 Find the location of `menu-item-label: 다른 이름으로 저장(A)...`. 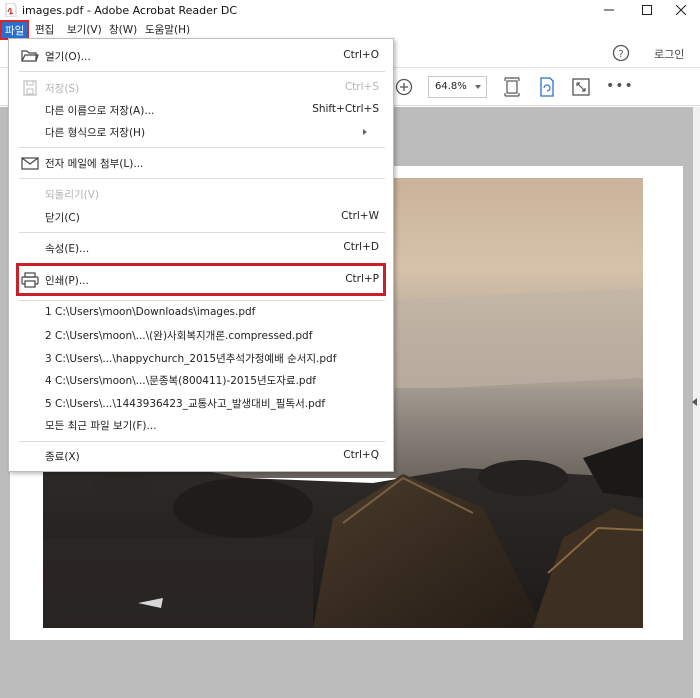

menu-item-label: 다른 이름으로 저장(A)... is located at coordinates (100, 111).